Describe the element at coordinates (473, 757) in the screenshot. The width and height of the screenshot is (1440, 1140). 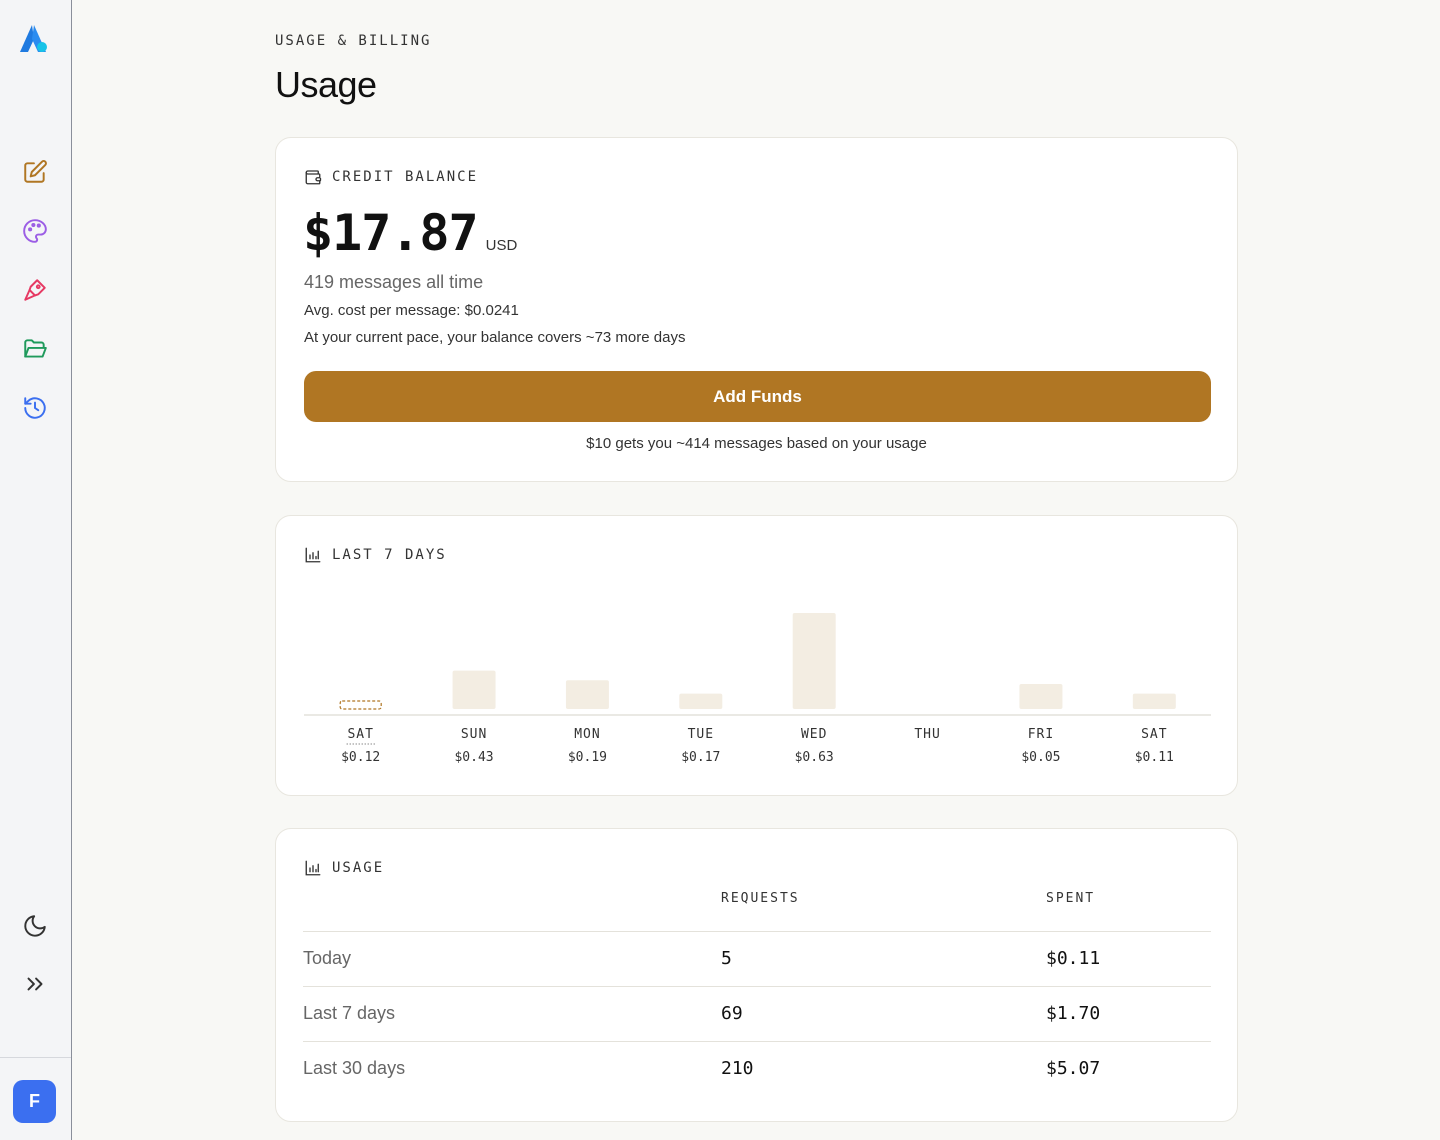
I see `chart-value-label: $0.43` at that location.